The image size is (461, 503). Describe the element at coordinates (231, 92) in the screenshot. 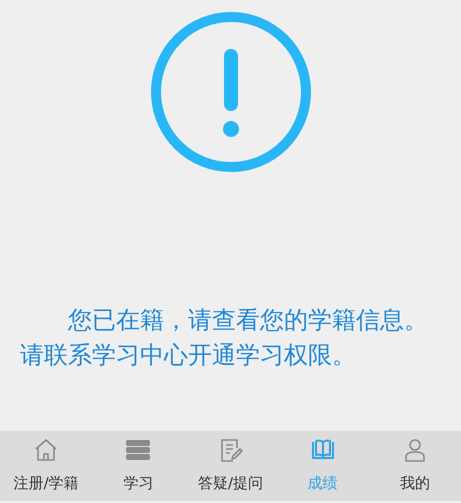

I see `exclamation-icon` at that location.